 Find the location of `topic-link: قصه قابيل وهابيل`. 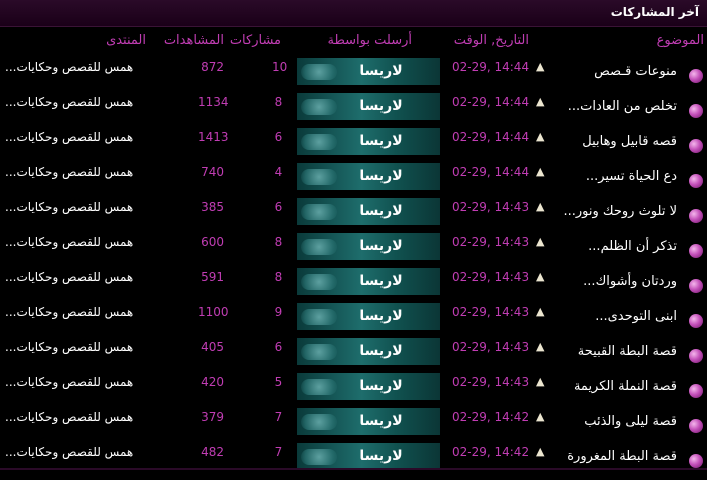

topic-link: قصه قابيل وهابيل is located at coordinates (629, 141).